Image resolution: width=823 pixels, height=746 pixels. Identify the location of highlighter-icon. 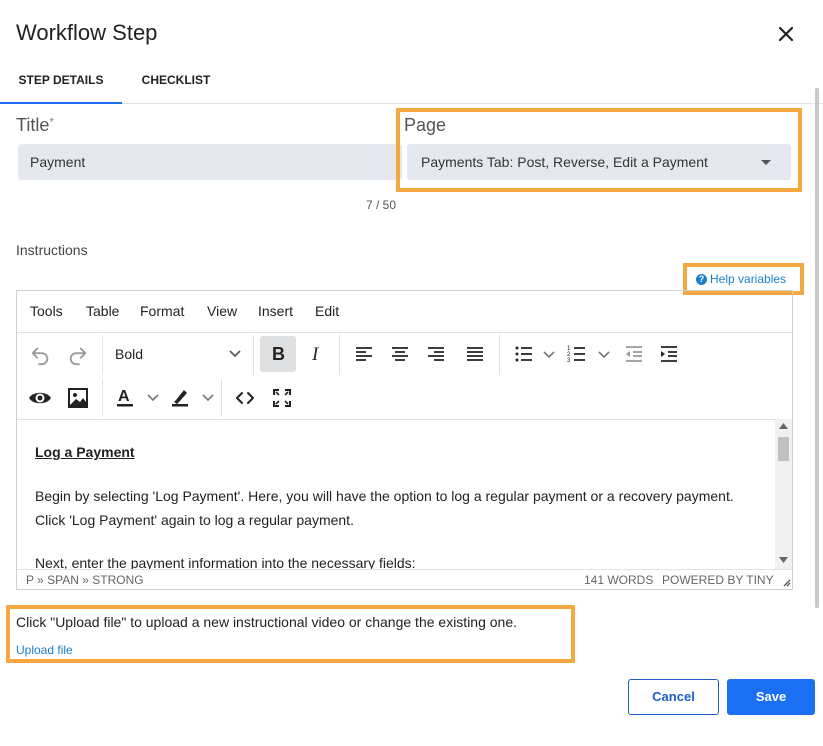
(180, 398).